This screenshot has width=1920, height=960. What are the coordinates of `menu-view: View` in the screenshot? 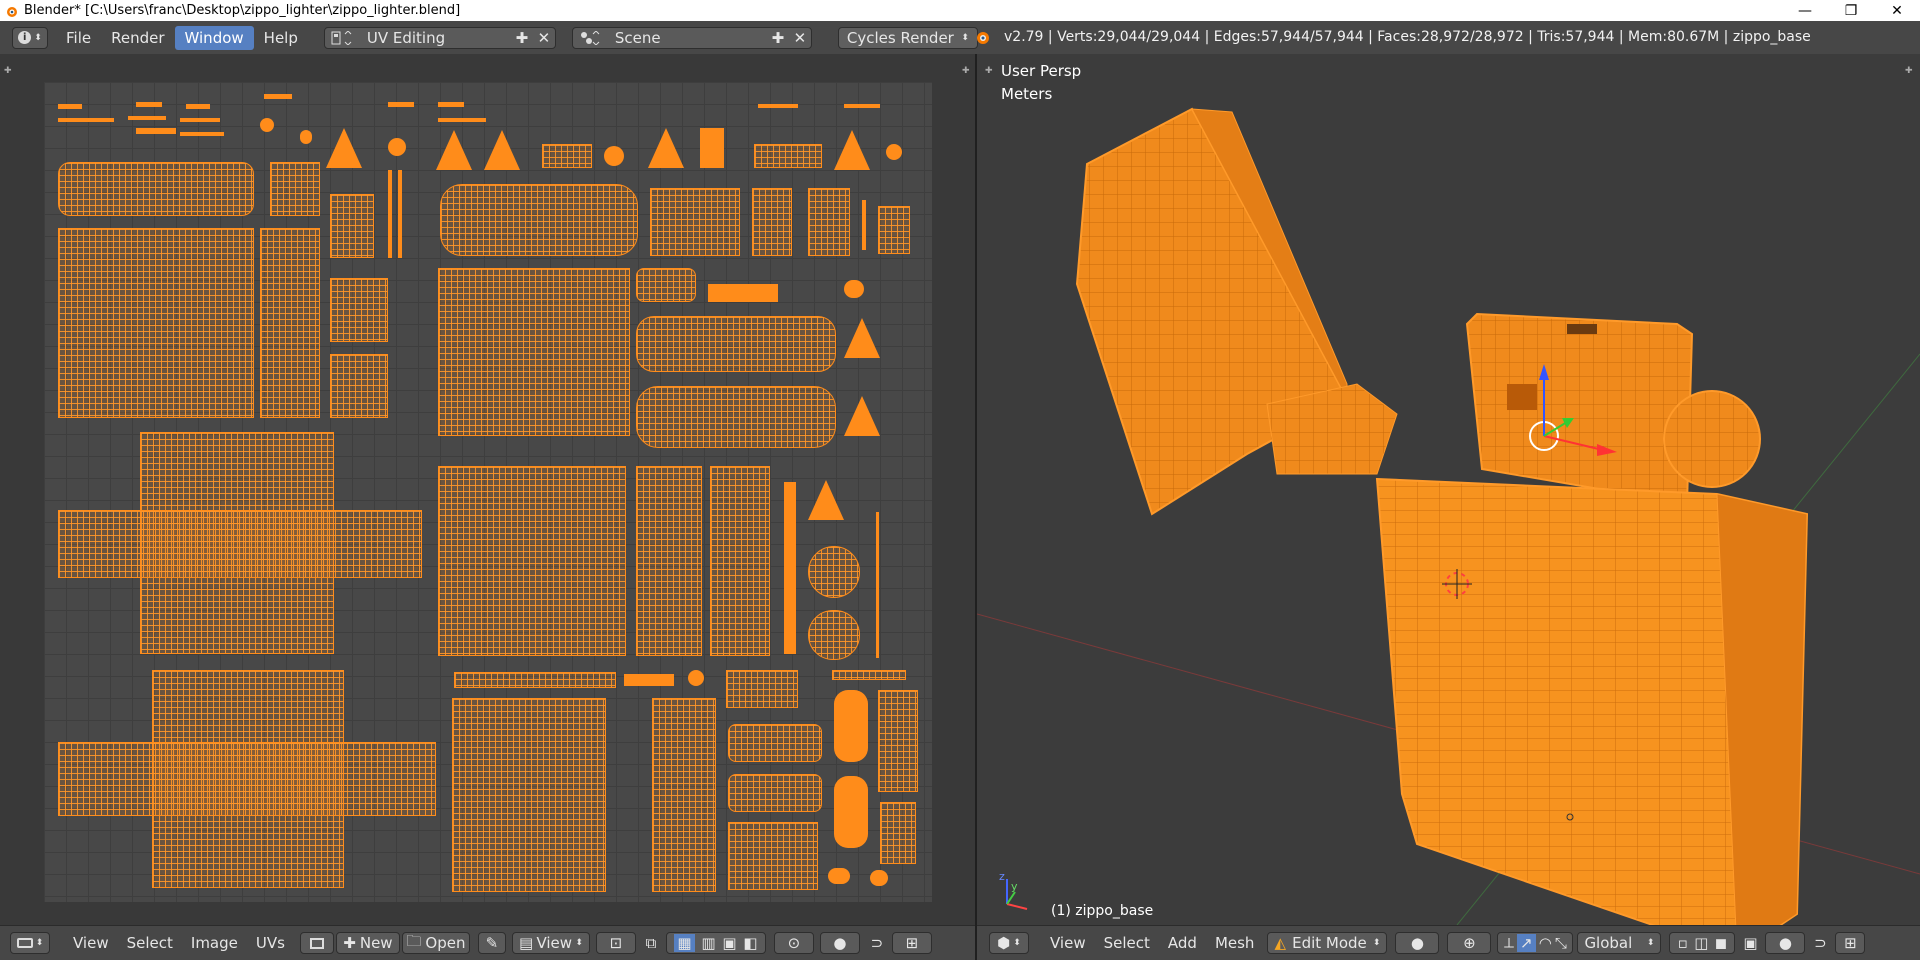 It's located at (91, 943).